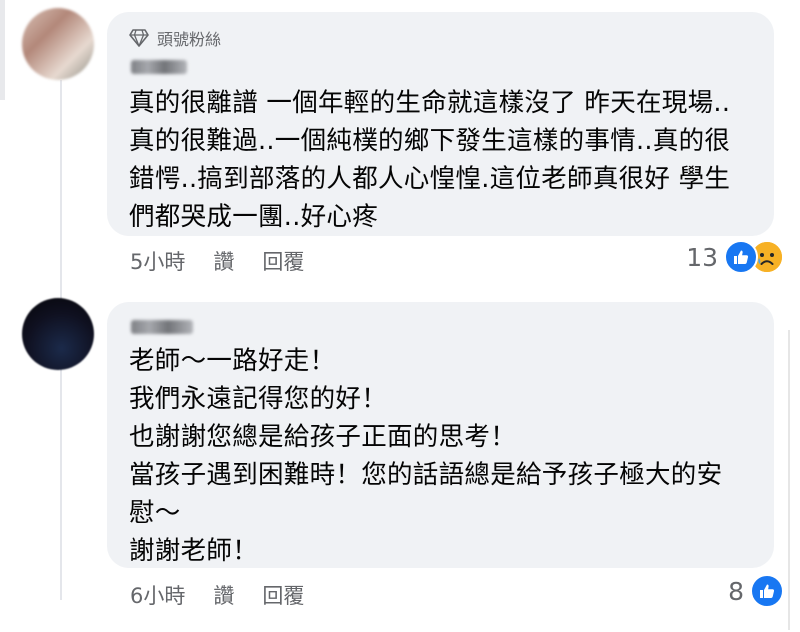 The height and width of the screenshot is (632, 800). Describe the element at coordinates (139, 38) in the screenshot. I see `diamond-icon` at that location.